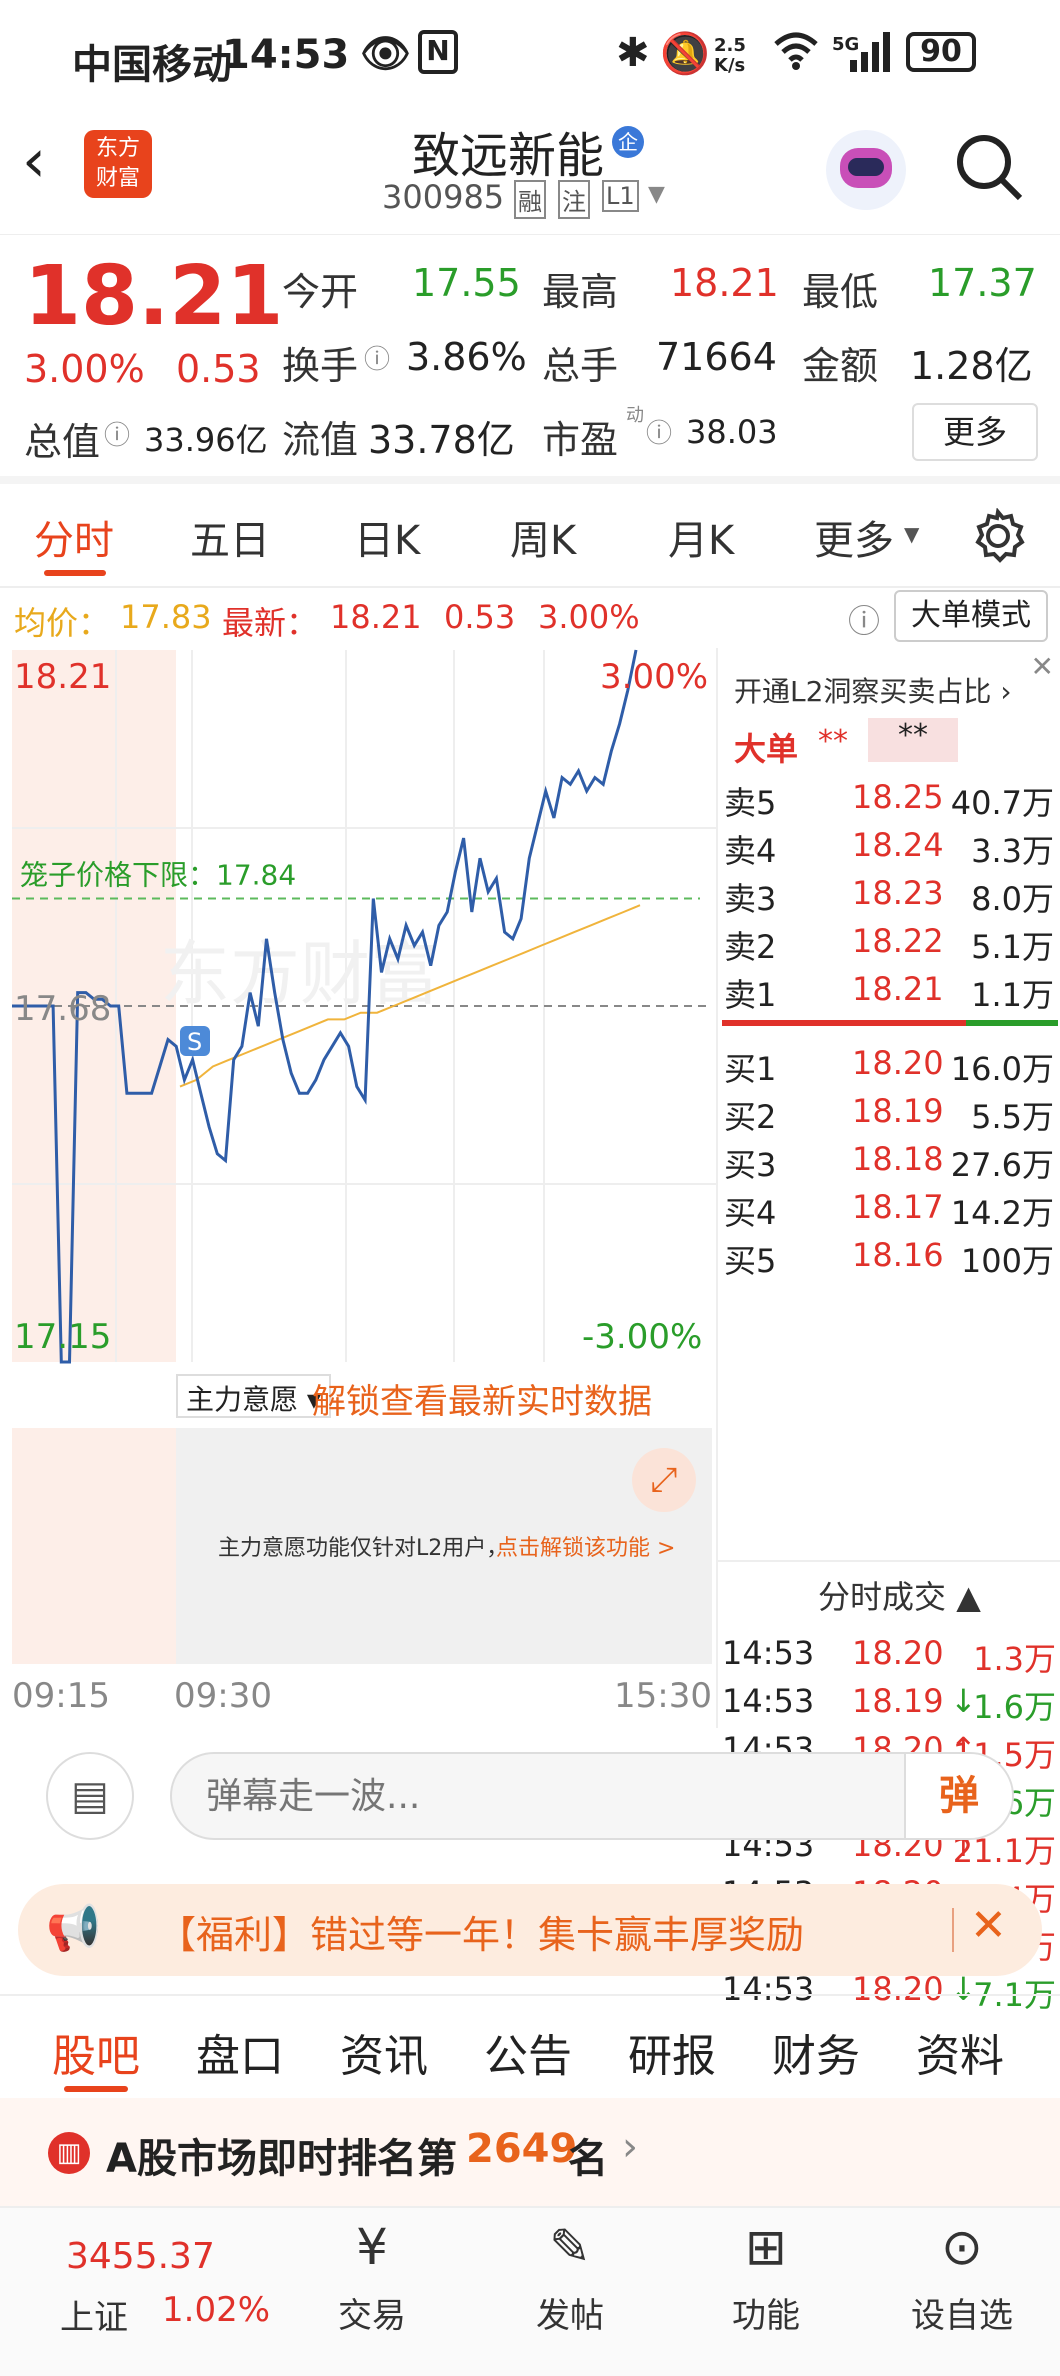 This screenshot has height=2376, width=1060. Describe the element at coordinates (74, 537) in the screenshot. I see `tab-intraday: 分时` at that location.